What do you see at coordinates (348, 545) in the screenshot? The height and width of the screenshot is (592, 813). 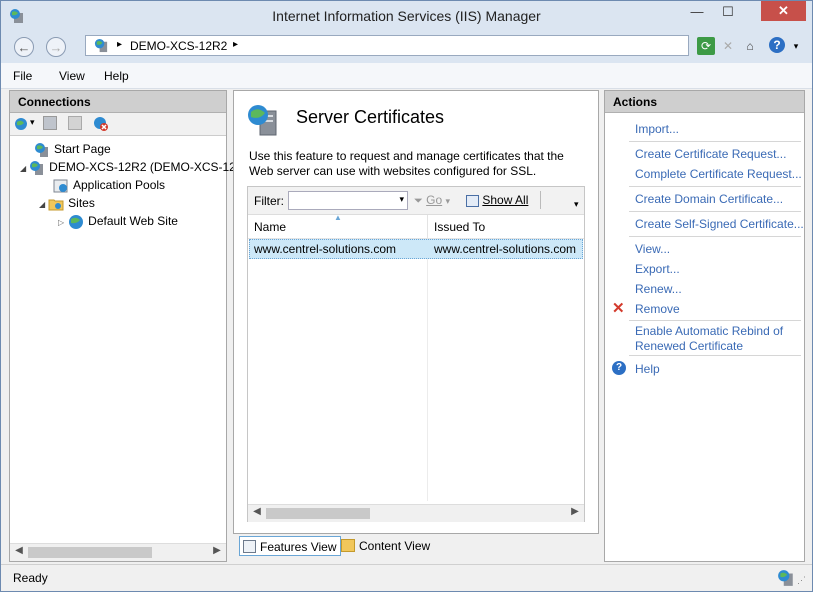 I see `content-view-icon` at bounding box center [348, 545].